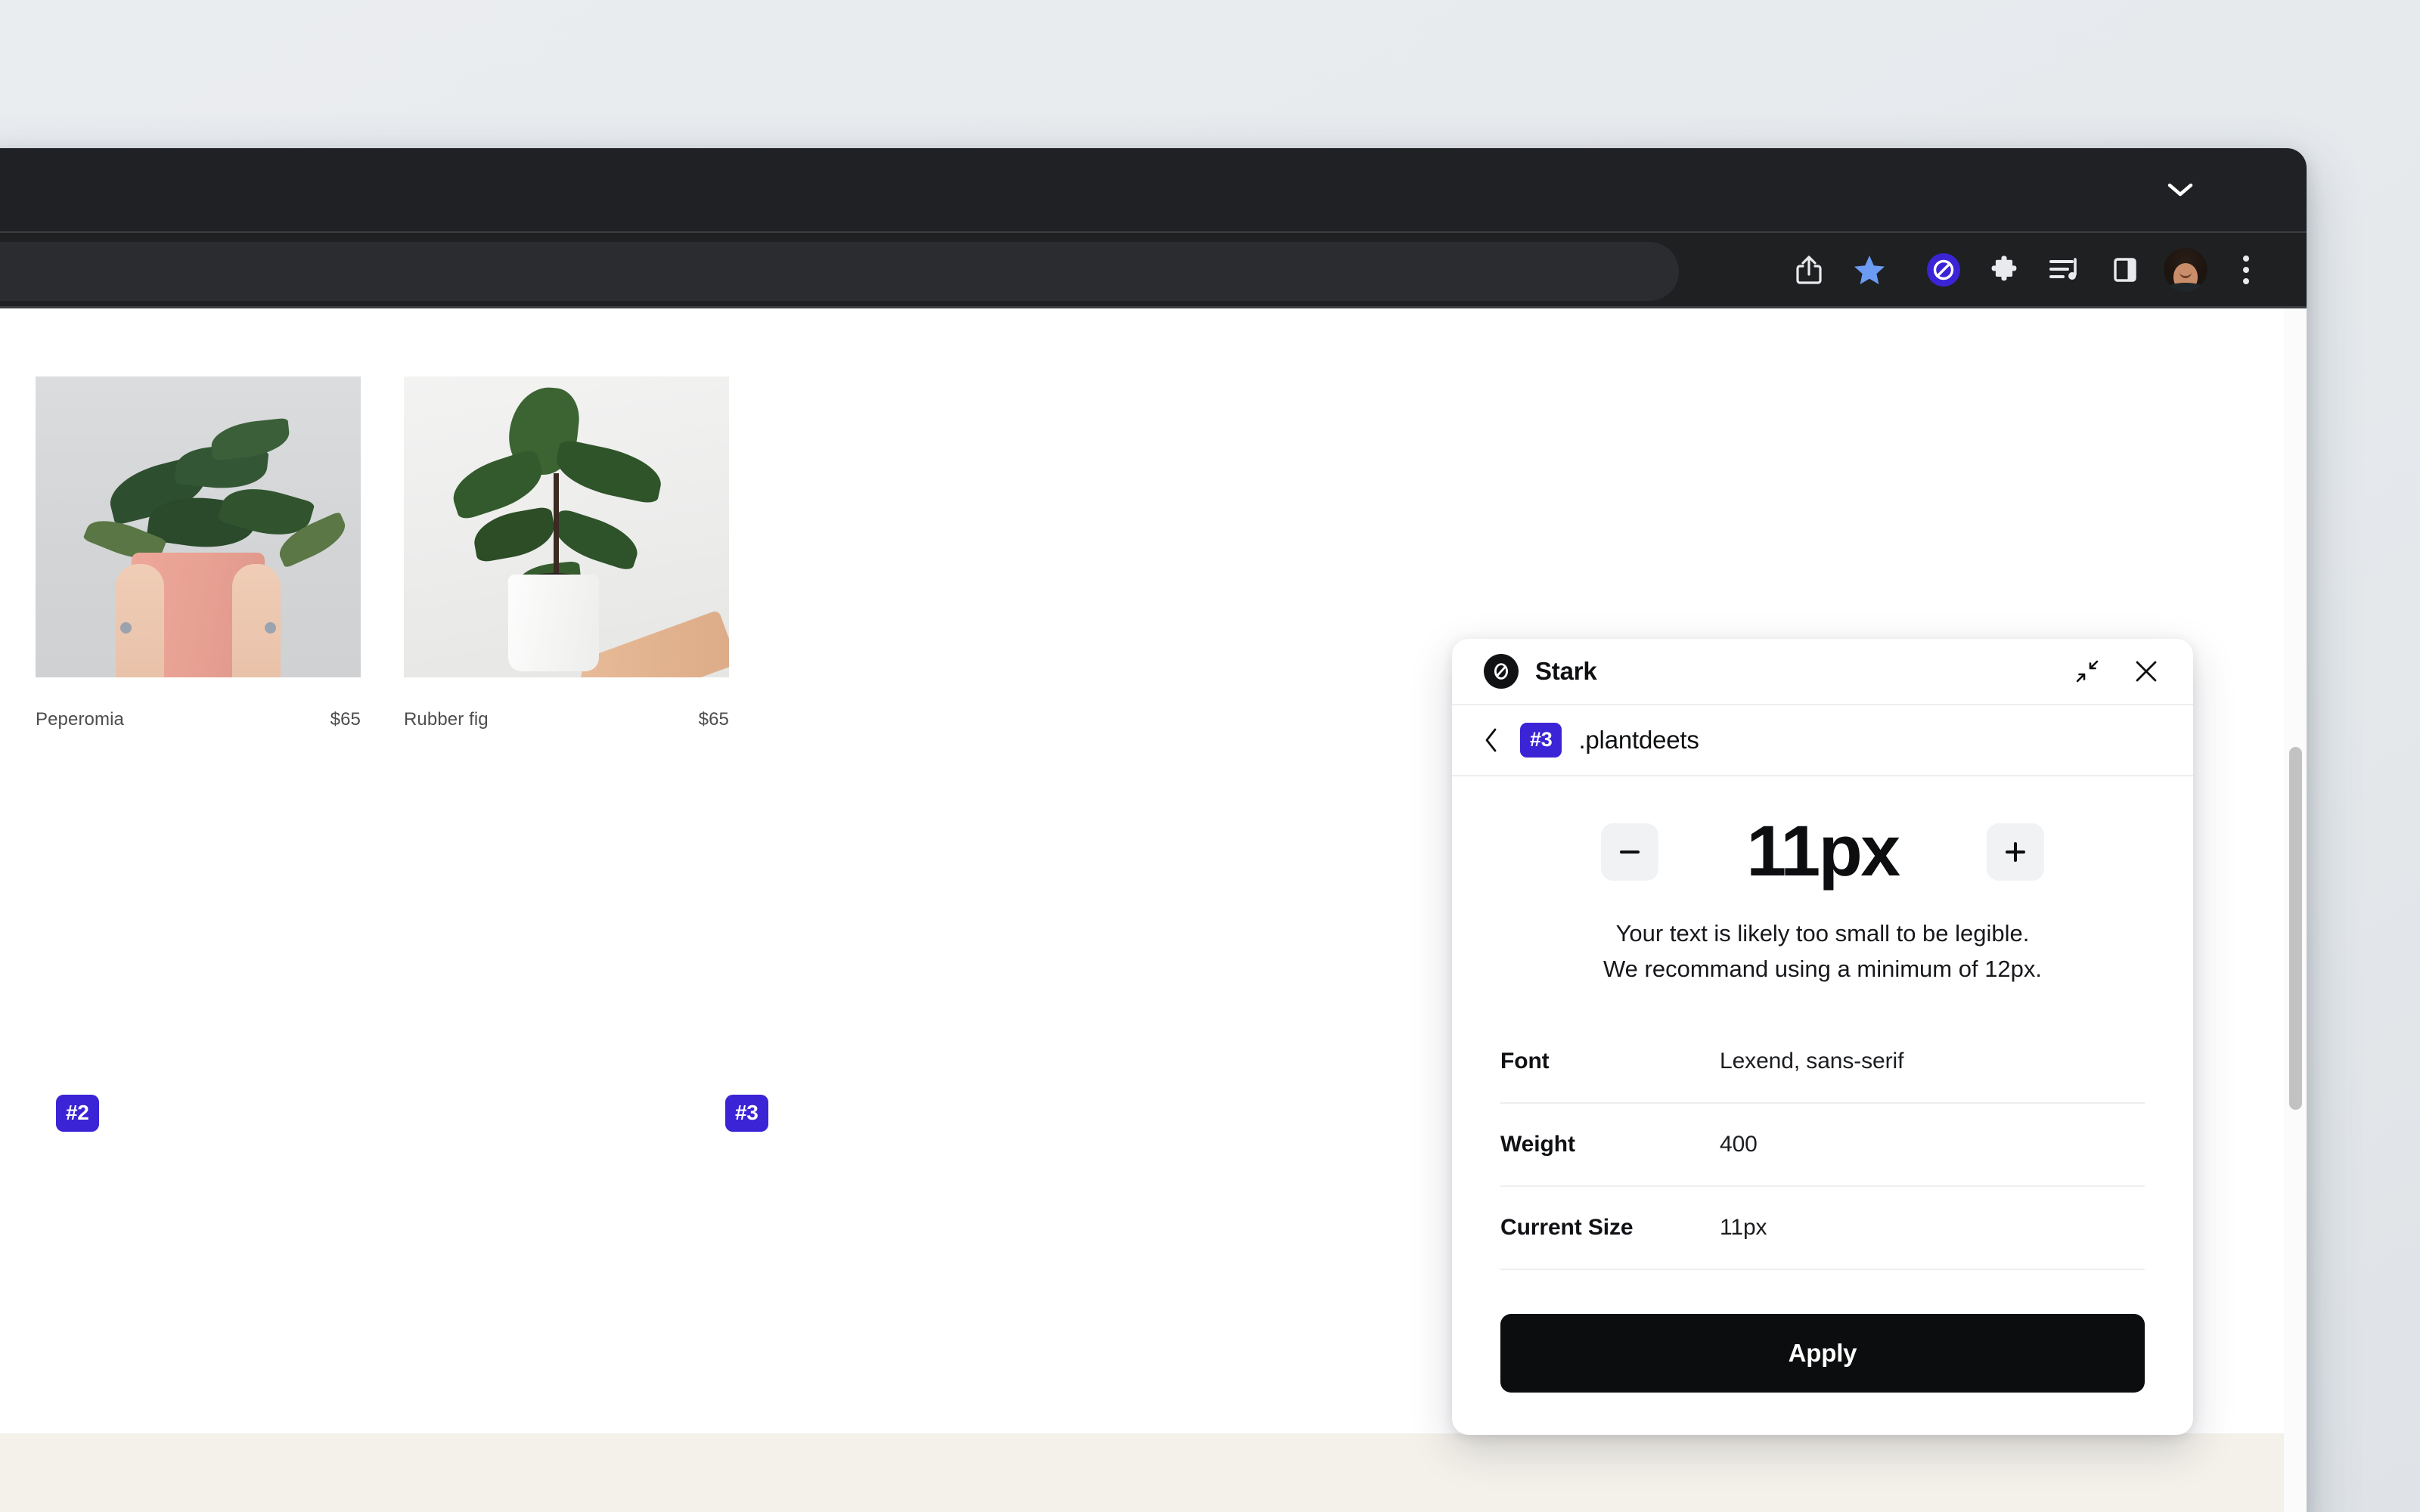  What do you see at coordinates (2295, 928) in the screenshot?
I see `scrollbar-thumb` at bounding box center [2295, 928].